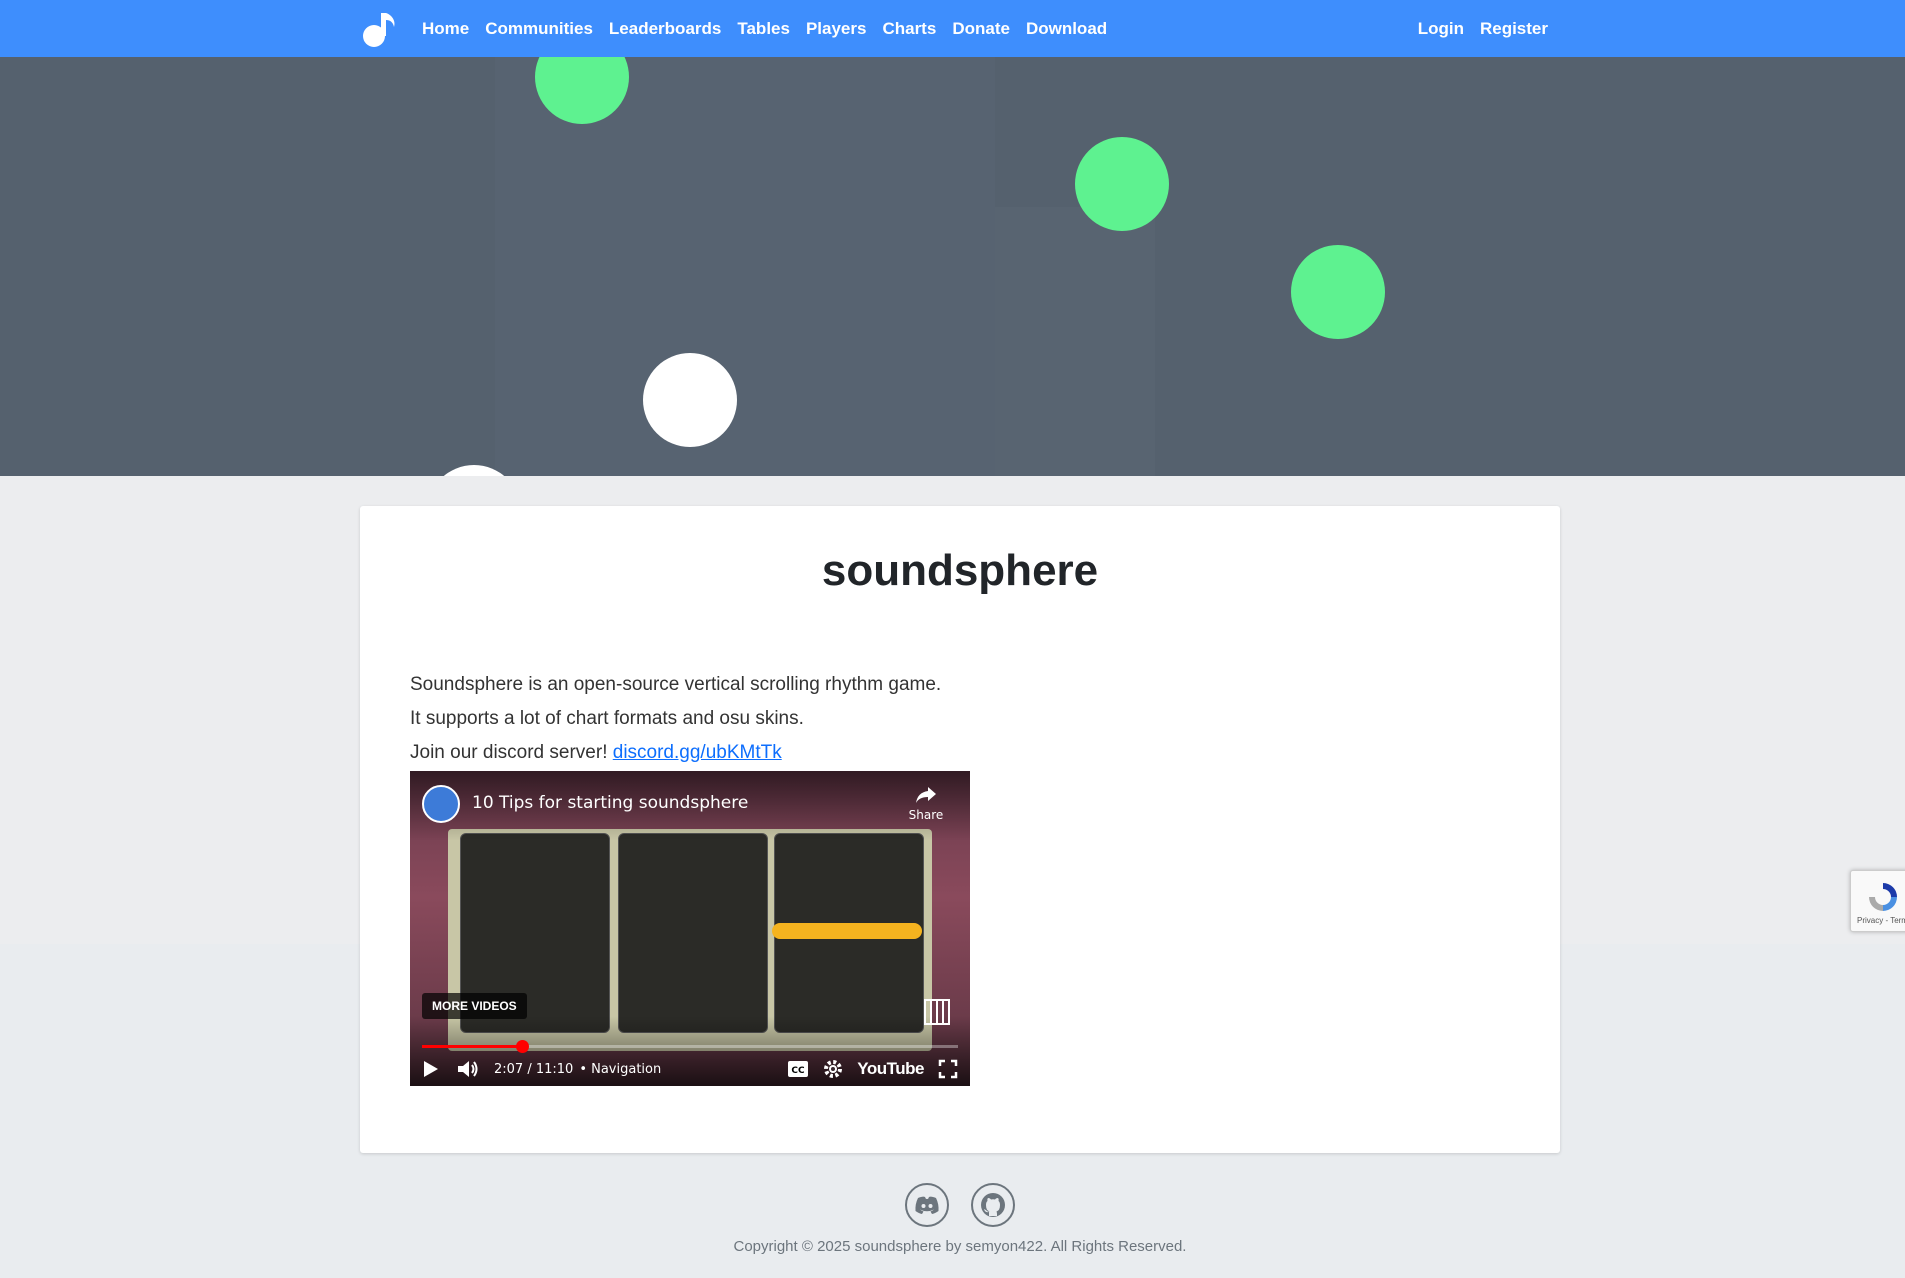  What do you see at coordinates (926, 803) in the screenshot?
I see `share-button: Share` at bounding box center [926, 803].